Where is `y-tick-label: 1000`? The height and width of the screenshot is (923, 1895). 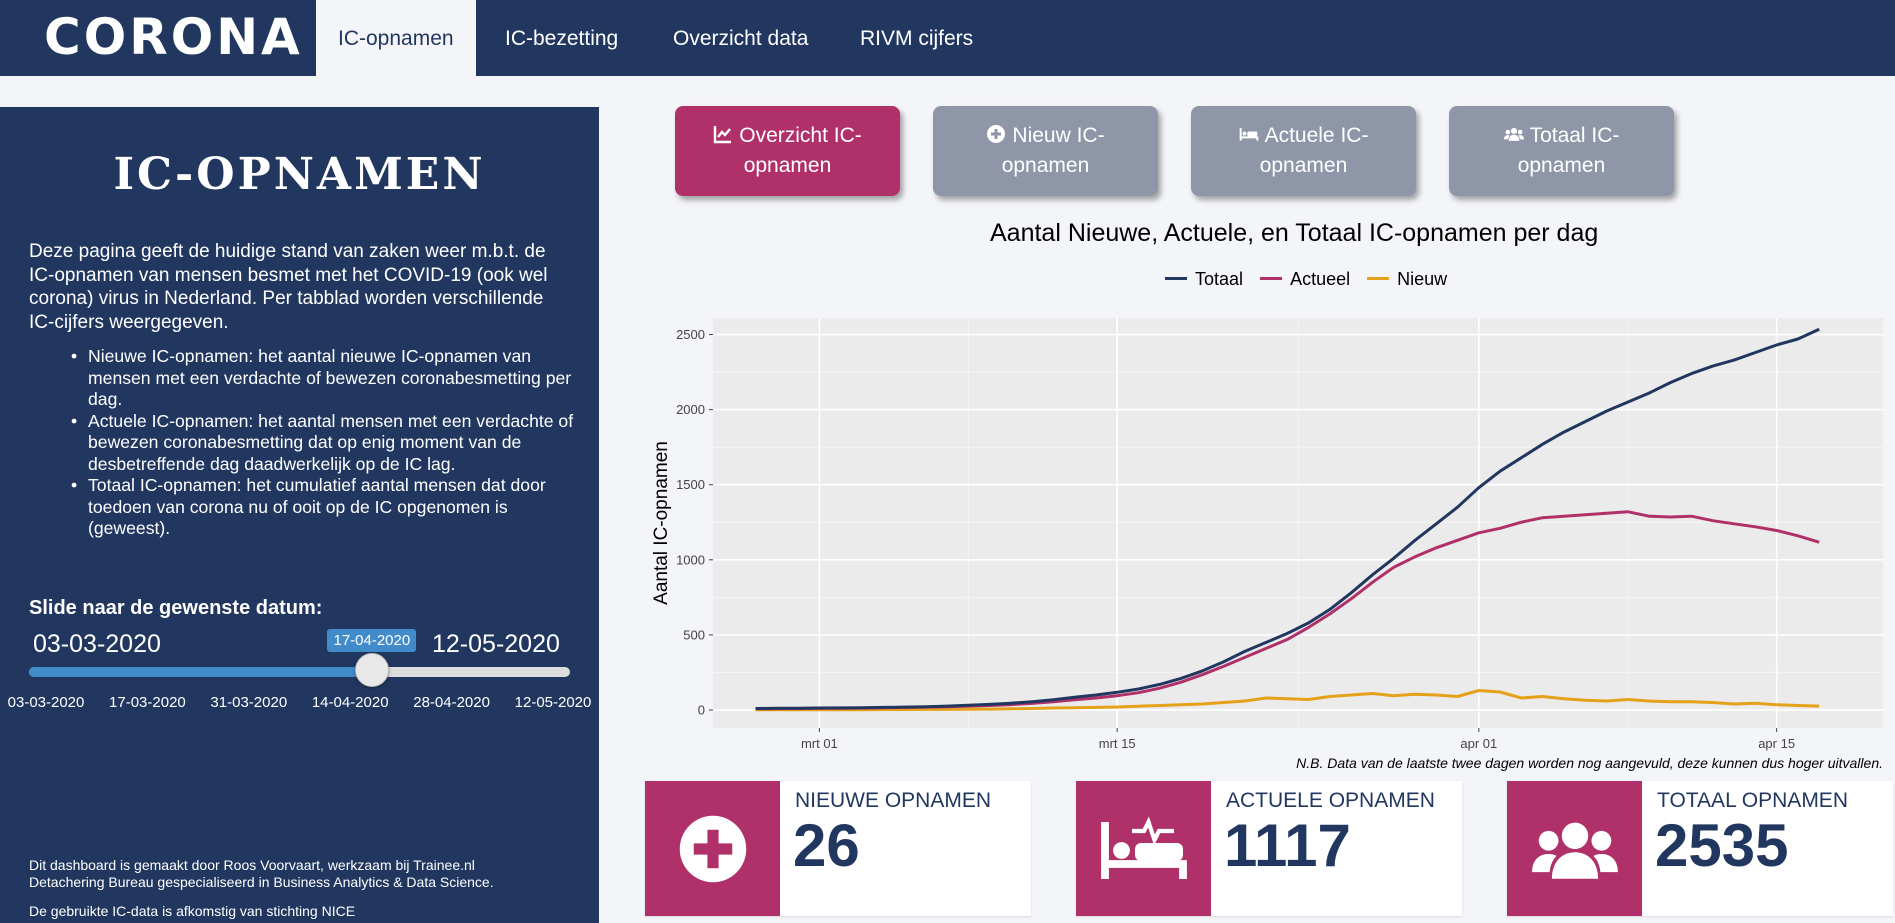 y-tick-label: 1000 is located at coordinates (690, 559).